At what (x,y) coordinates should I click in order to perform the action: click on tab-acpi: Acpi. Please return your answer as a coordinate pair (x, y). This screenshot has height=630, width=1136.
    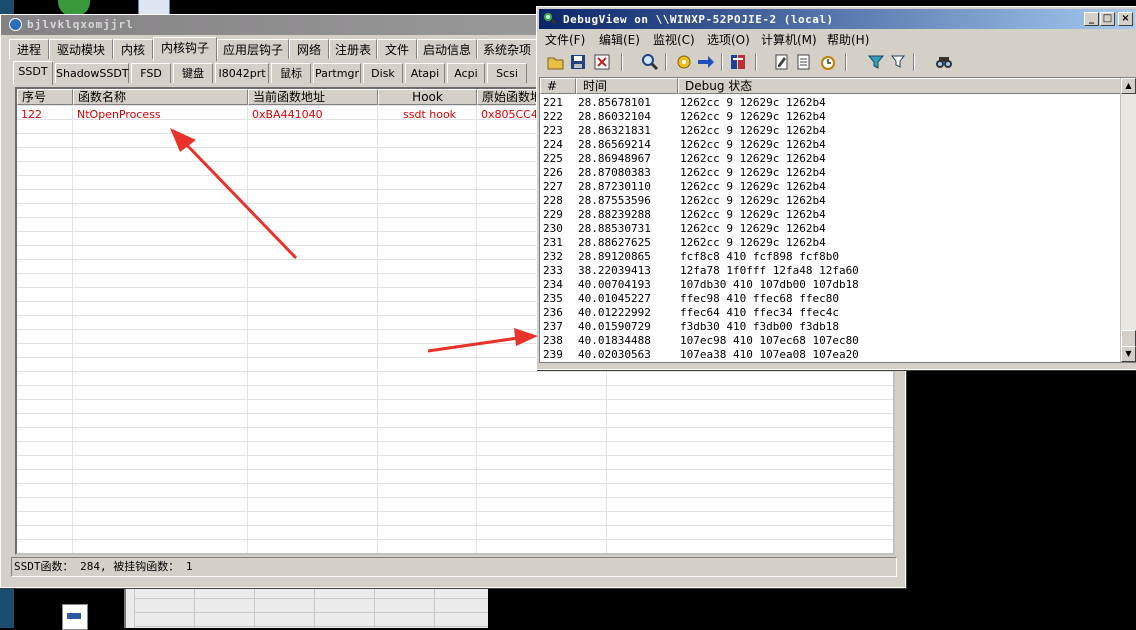
    Looking at the image, I should click on (466, 73).